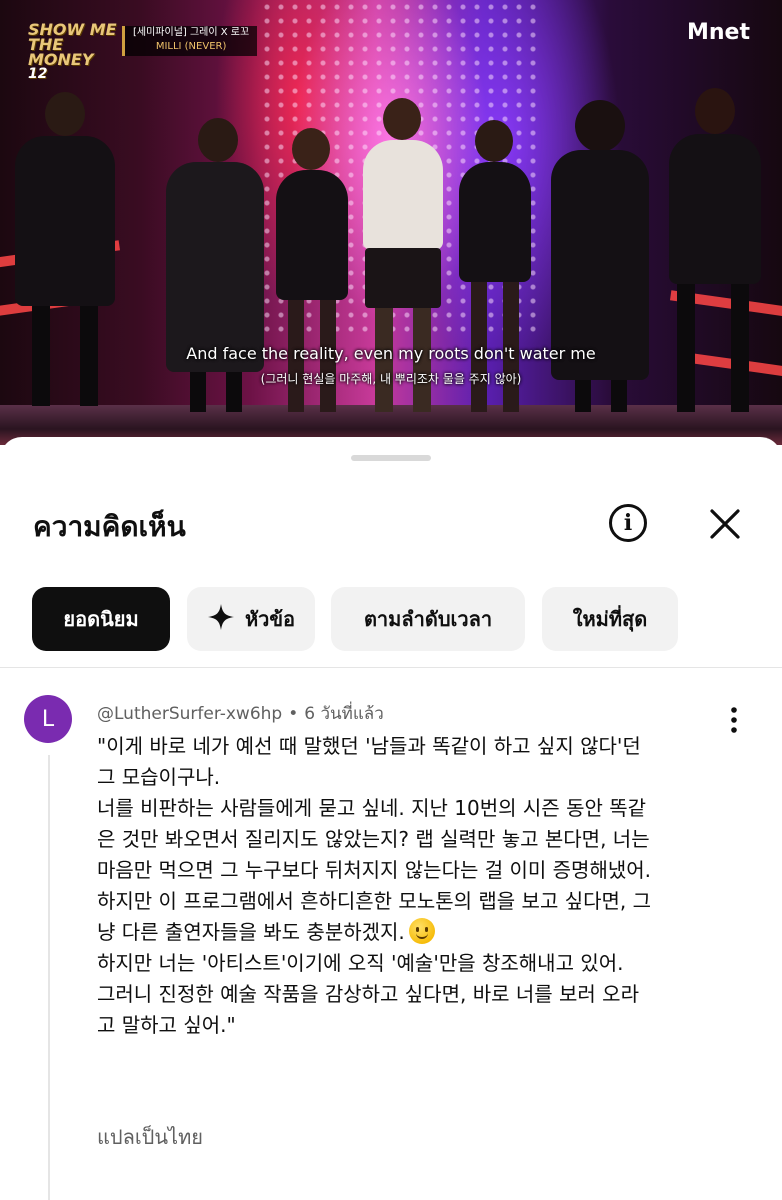  What do you see at coordinates (360, 963) in the screenshot?
I see `comment-line: 하지만 너는 '아티스트'이기에 오직 '예술'만을 창조해내고 있어.` at bounding box center [360, 963].